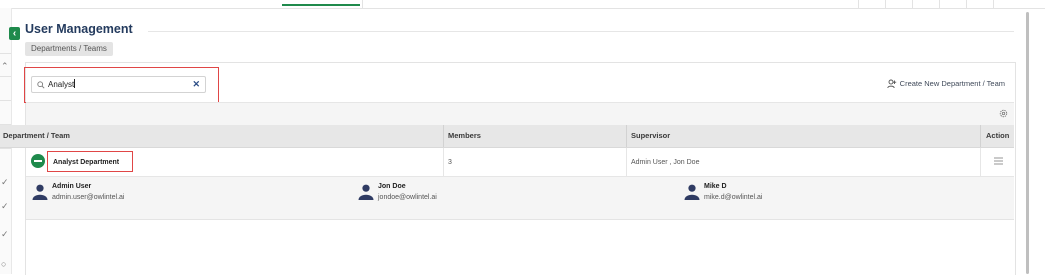 The image size is (1045, 275). Describe the element at coordinates (72, 186) in the screenshot. I see `member-name: Admin User` at that location.